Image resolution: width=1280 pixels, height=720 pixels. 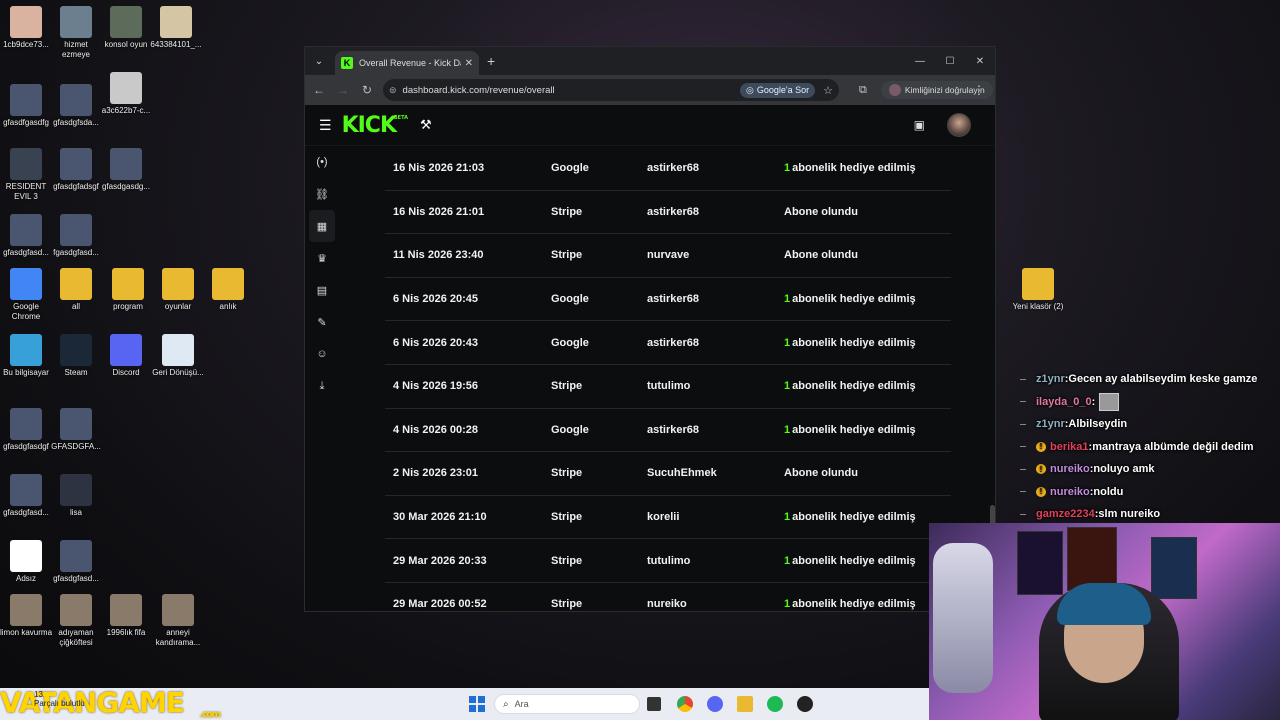 What do you see at coordinates (980, 61) in the screenshot?
I see `close-window-icon: ✕` at bounding box center [980, 61].